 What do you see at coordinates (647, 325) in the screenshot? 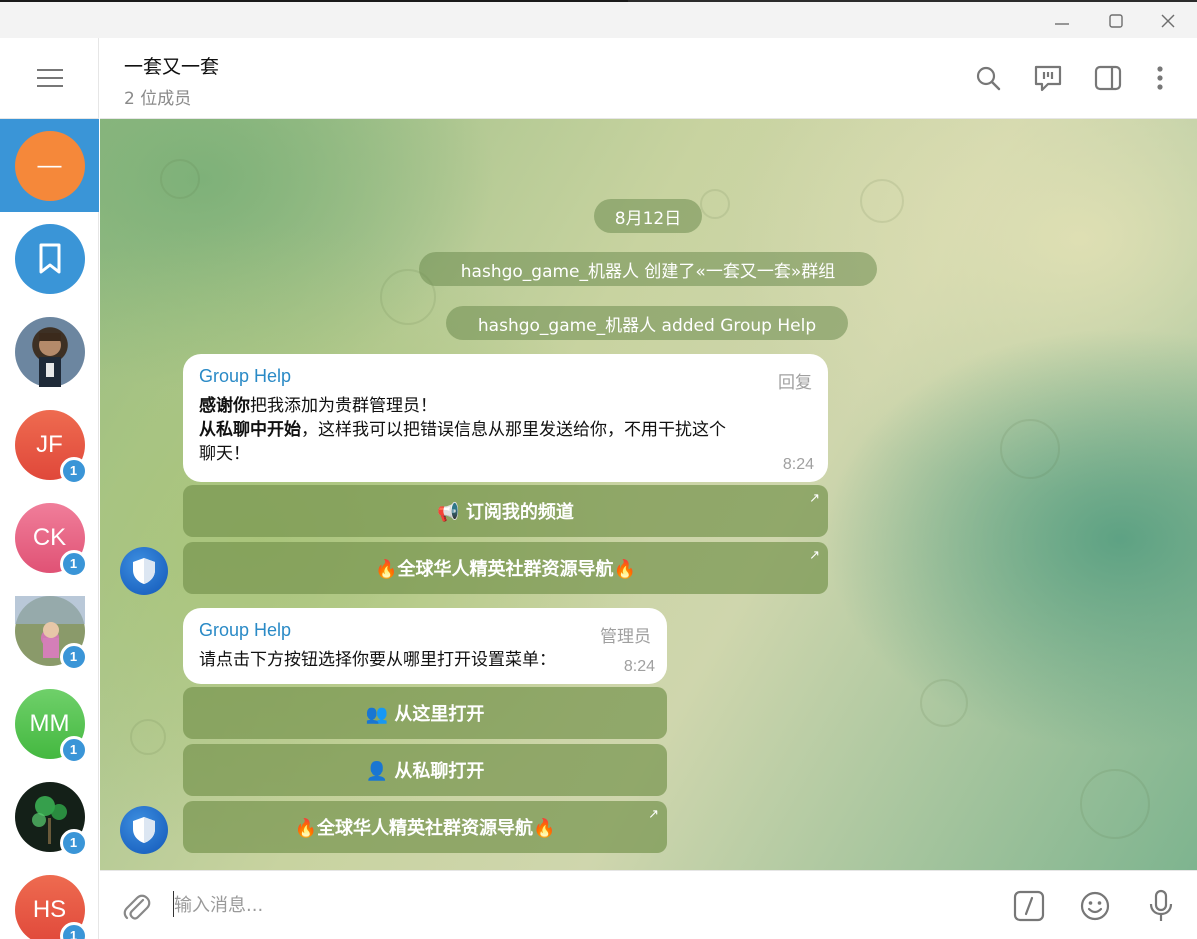
I see `service-message-text: hashgo_game_机器人 added Group Help` at bounding box center [647, 325].